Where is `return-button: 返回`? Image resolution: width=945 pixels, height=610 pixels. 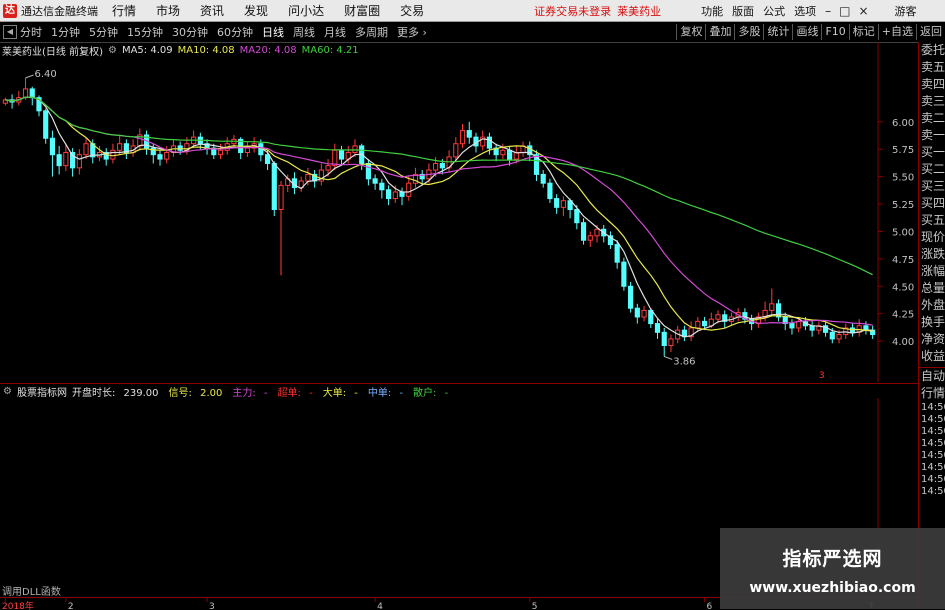
return-button: 返回 is located at coordinates (930, 32).